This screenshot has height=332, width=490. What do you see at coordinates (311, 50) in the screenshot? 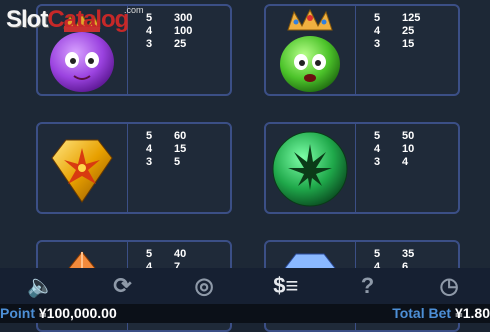
I see `green-crowned-blob-icon` at bounding box center [311, 50].